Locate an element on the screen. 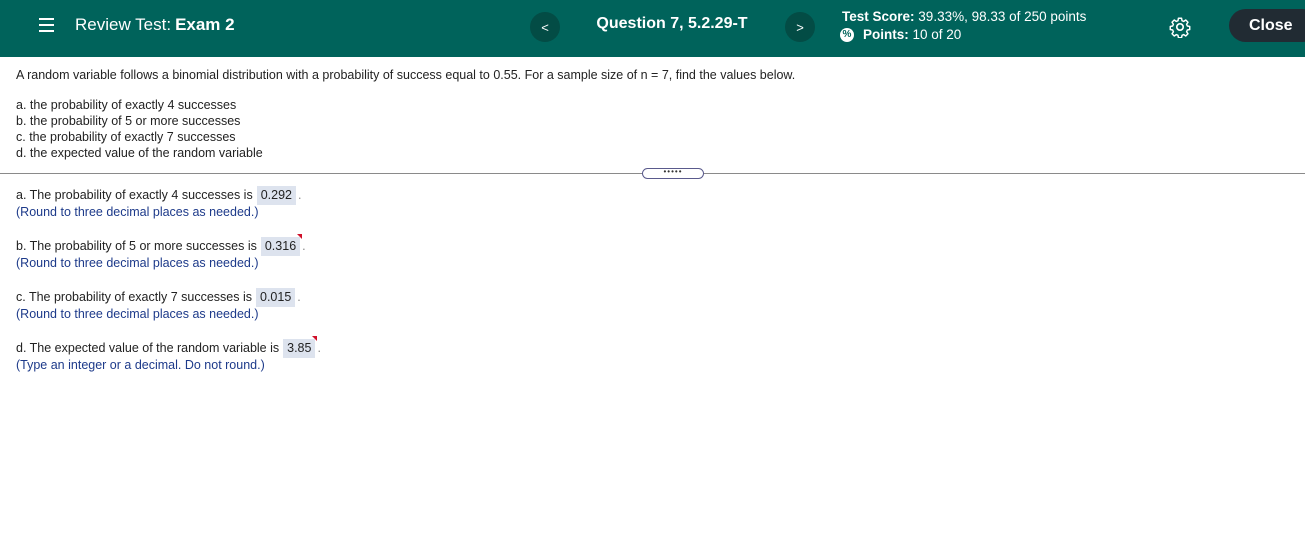  answer-box: 0.316 is located at coordinates (281, 244).